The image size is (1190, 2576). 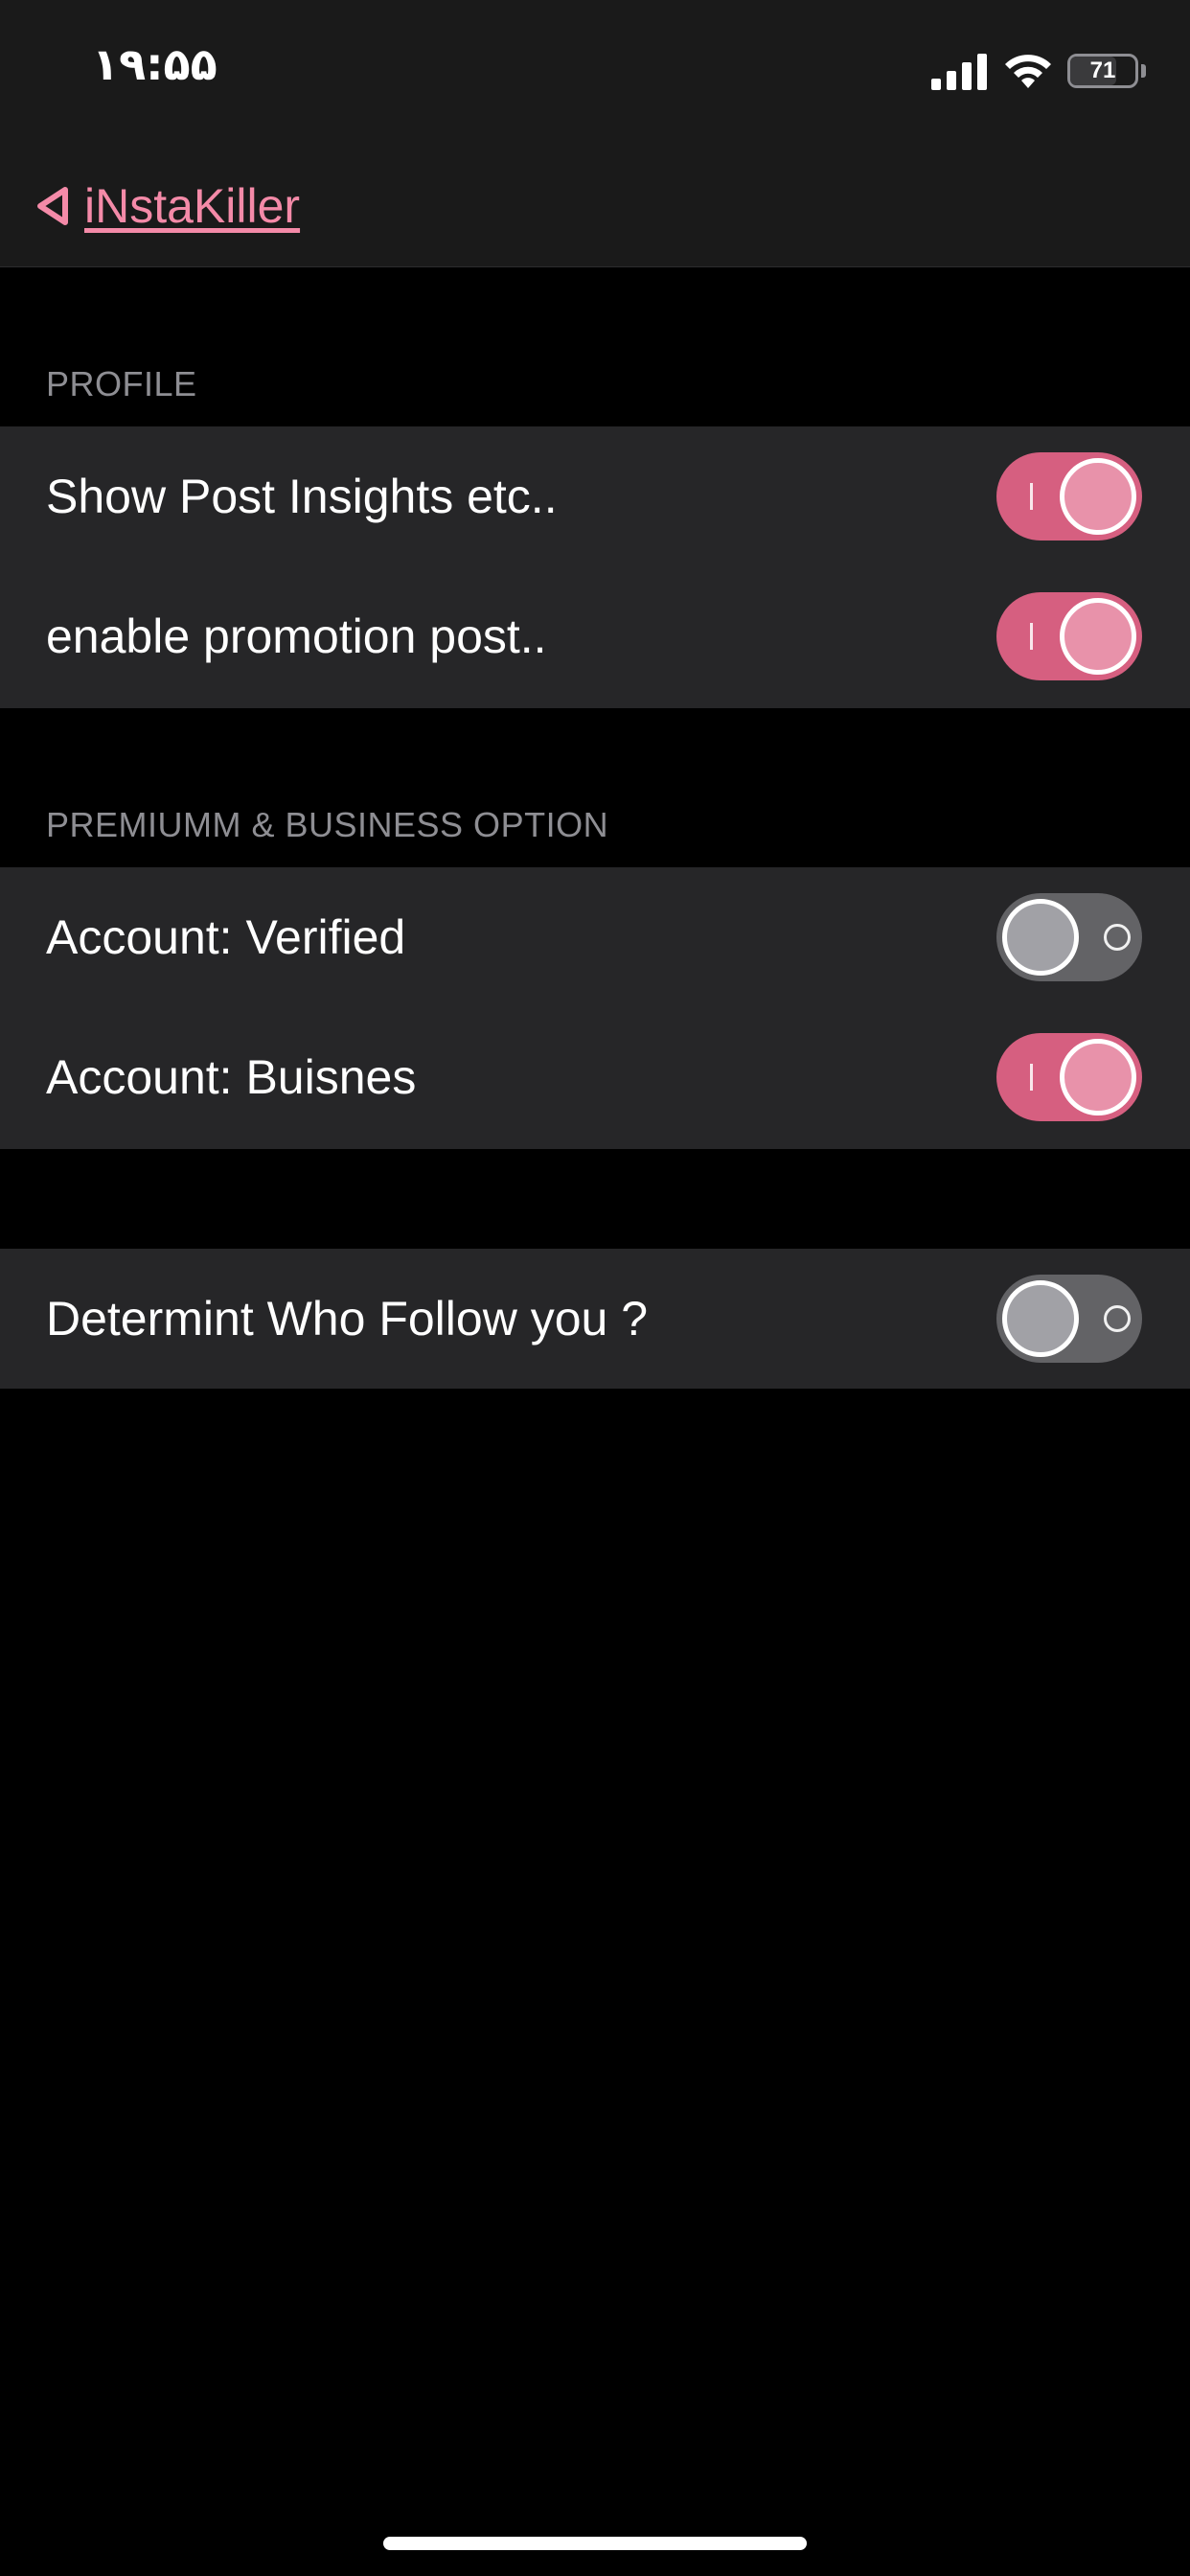 I want to click on settings-group-followers: Determint Who Follow you ?, so click(x=595, y=1319).